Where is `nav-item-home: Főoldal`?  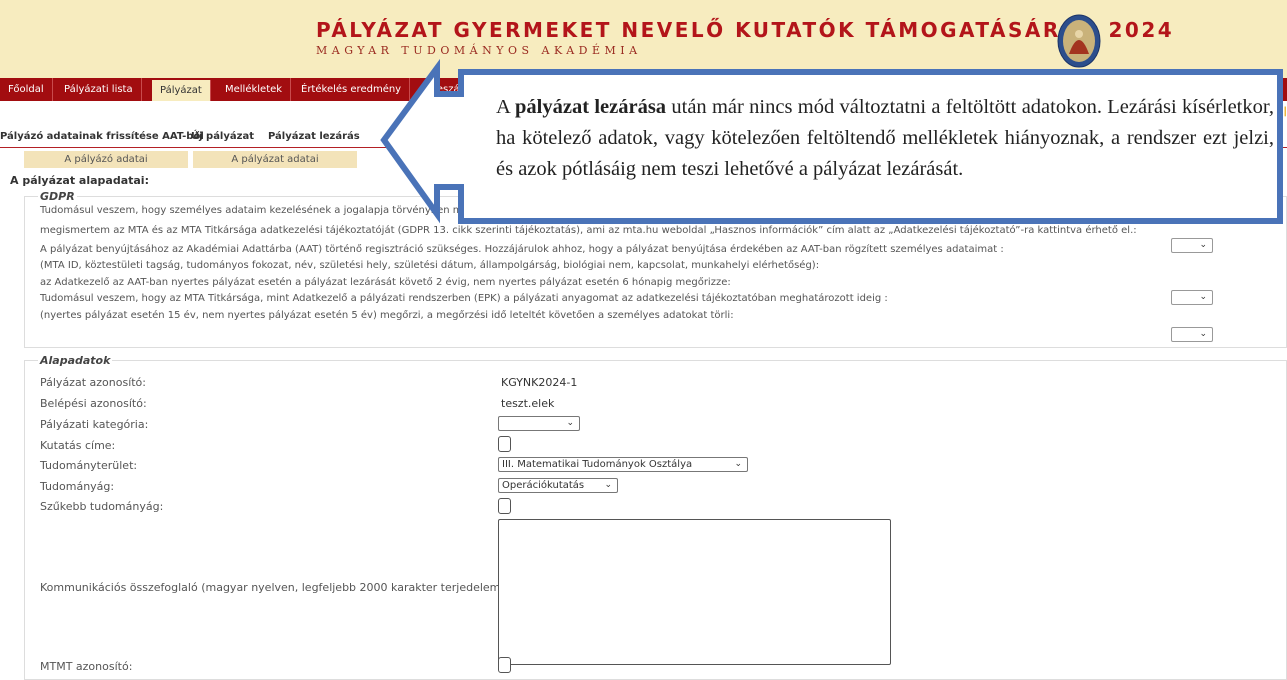 nav-item-home: Főoldal is located at coordinates (26, 89).